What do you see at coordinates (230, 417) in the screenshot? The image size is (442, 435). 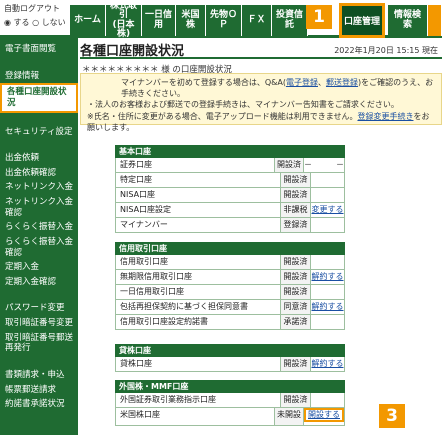 I see `table-row: 米国株口座 未開設 開設する` at bounding box center [230, 417].